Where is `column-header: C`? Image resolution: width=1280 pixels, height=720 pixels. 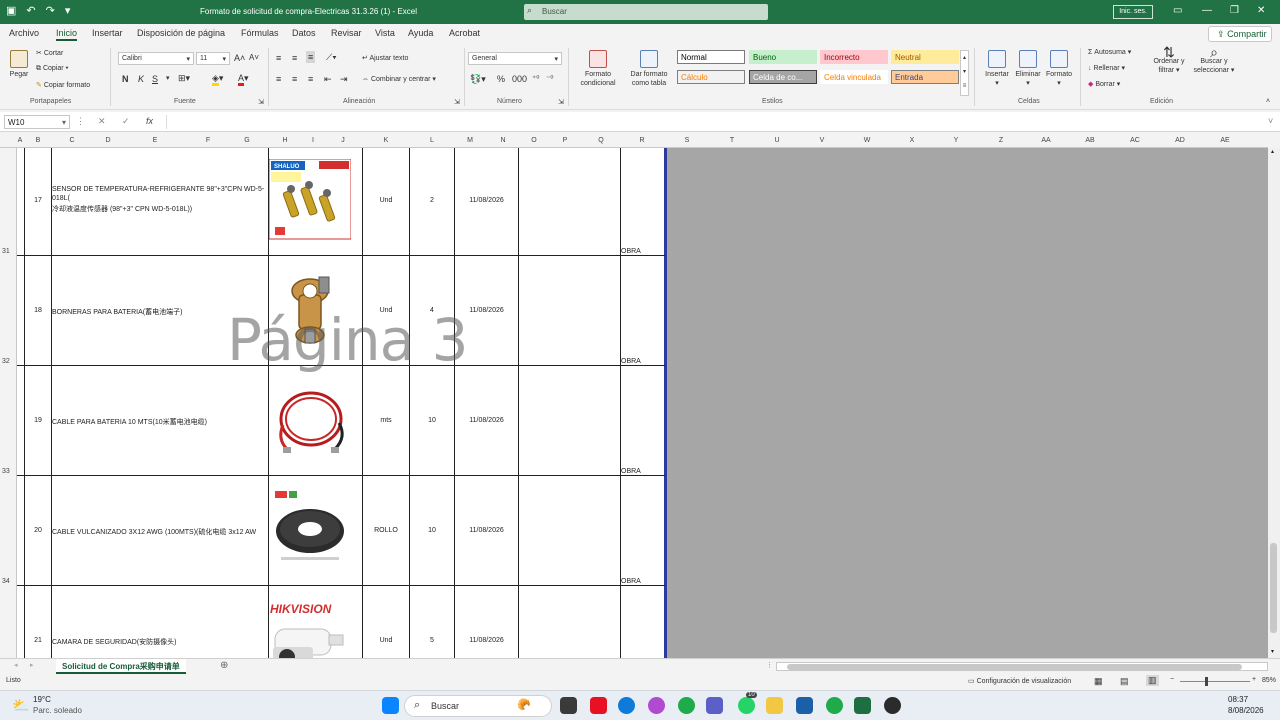
column-header: C is located at coordinates (72, 140).